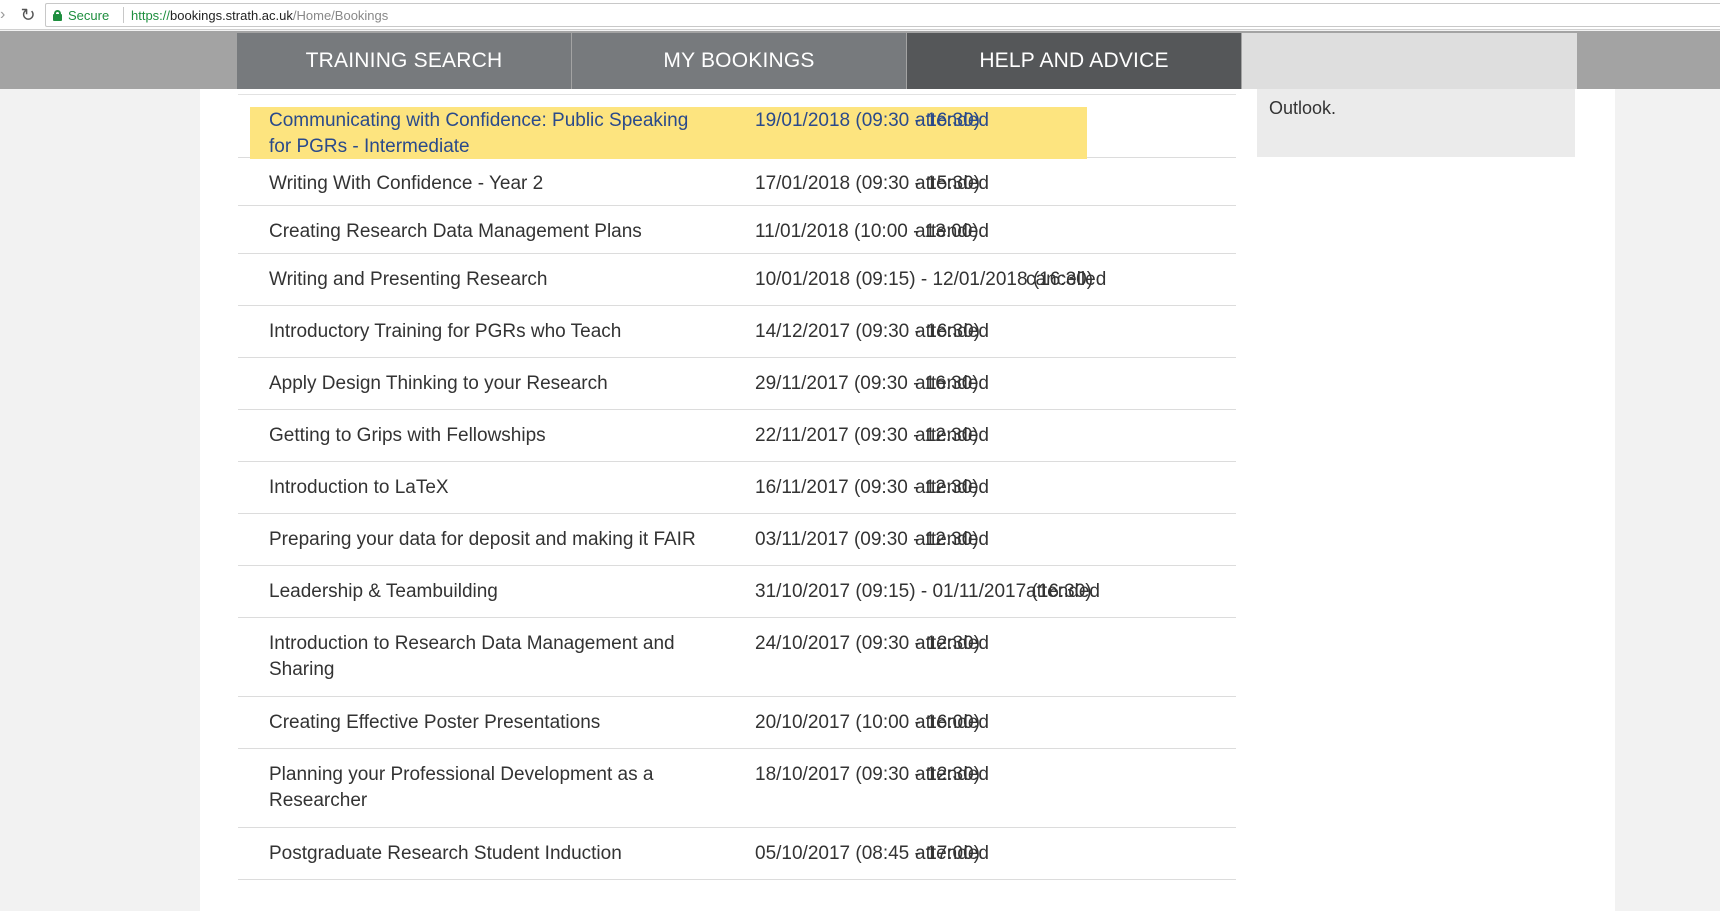  I want to click on tab-help-and-advice: HELP AND ADVICE, so click(1074, 61).